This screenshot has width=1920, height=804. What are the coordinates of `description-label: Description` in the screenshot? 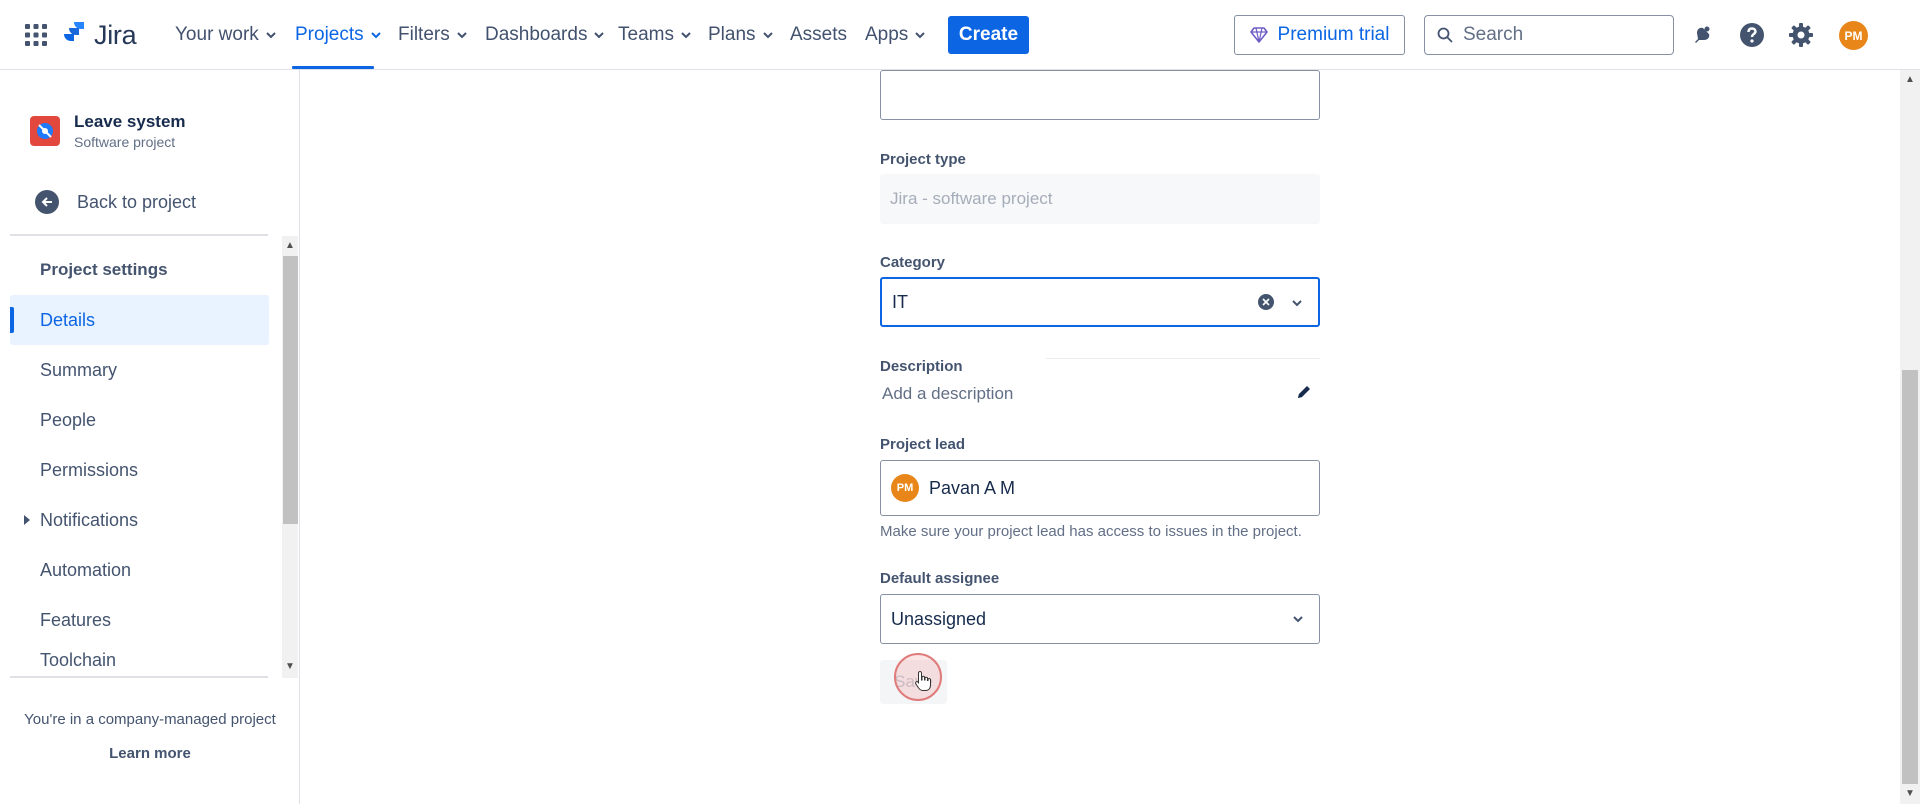 It's located at (921, 366).